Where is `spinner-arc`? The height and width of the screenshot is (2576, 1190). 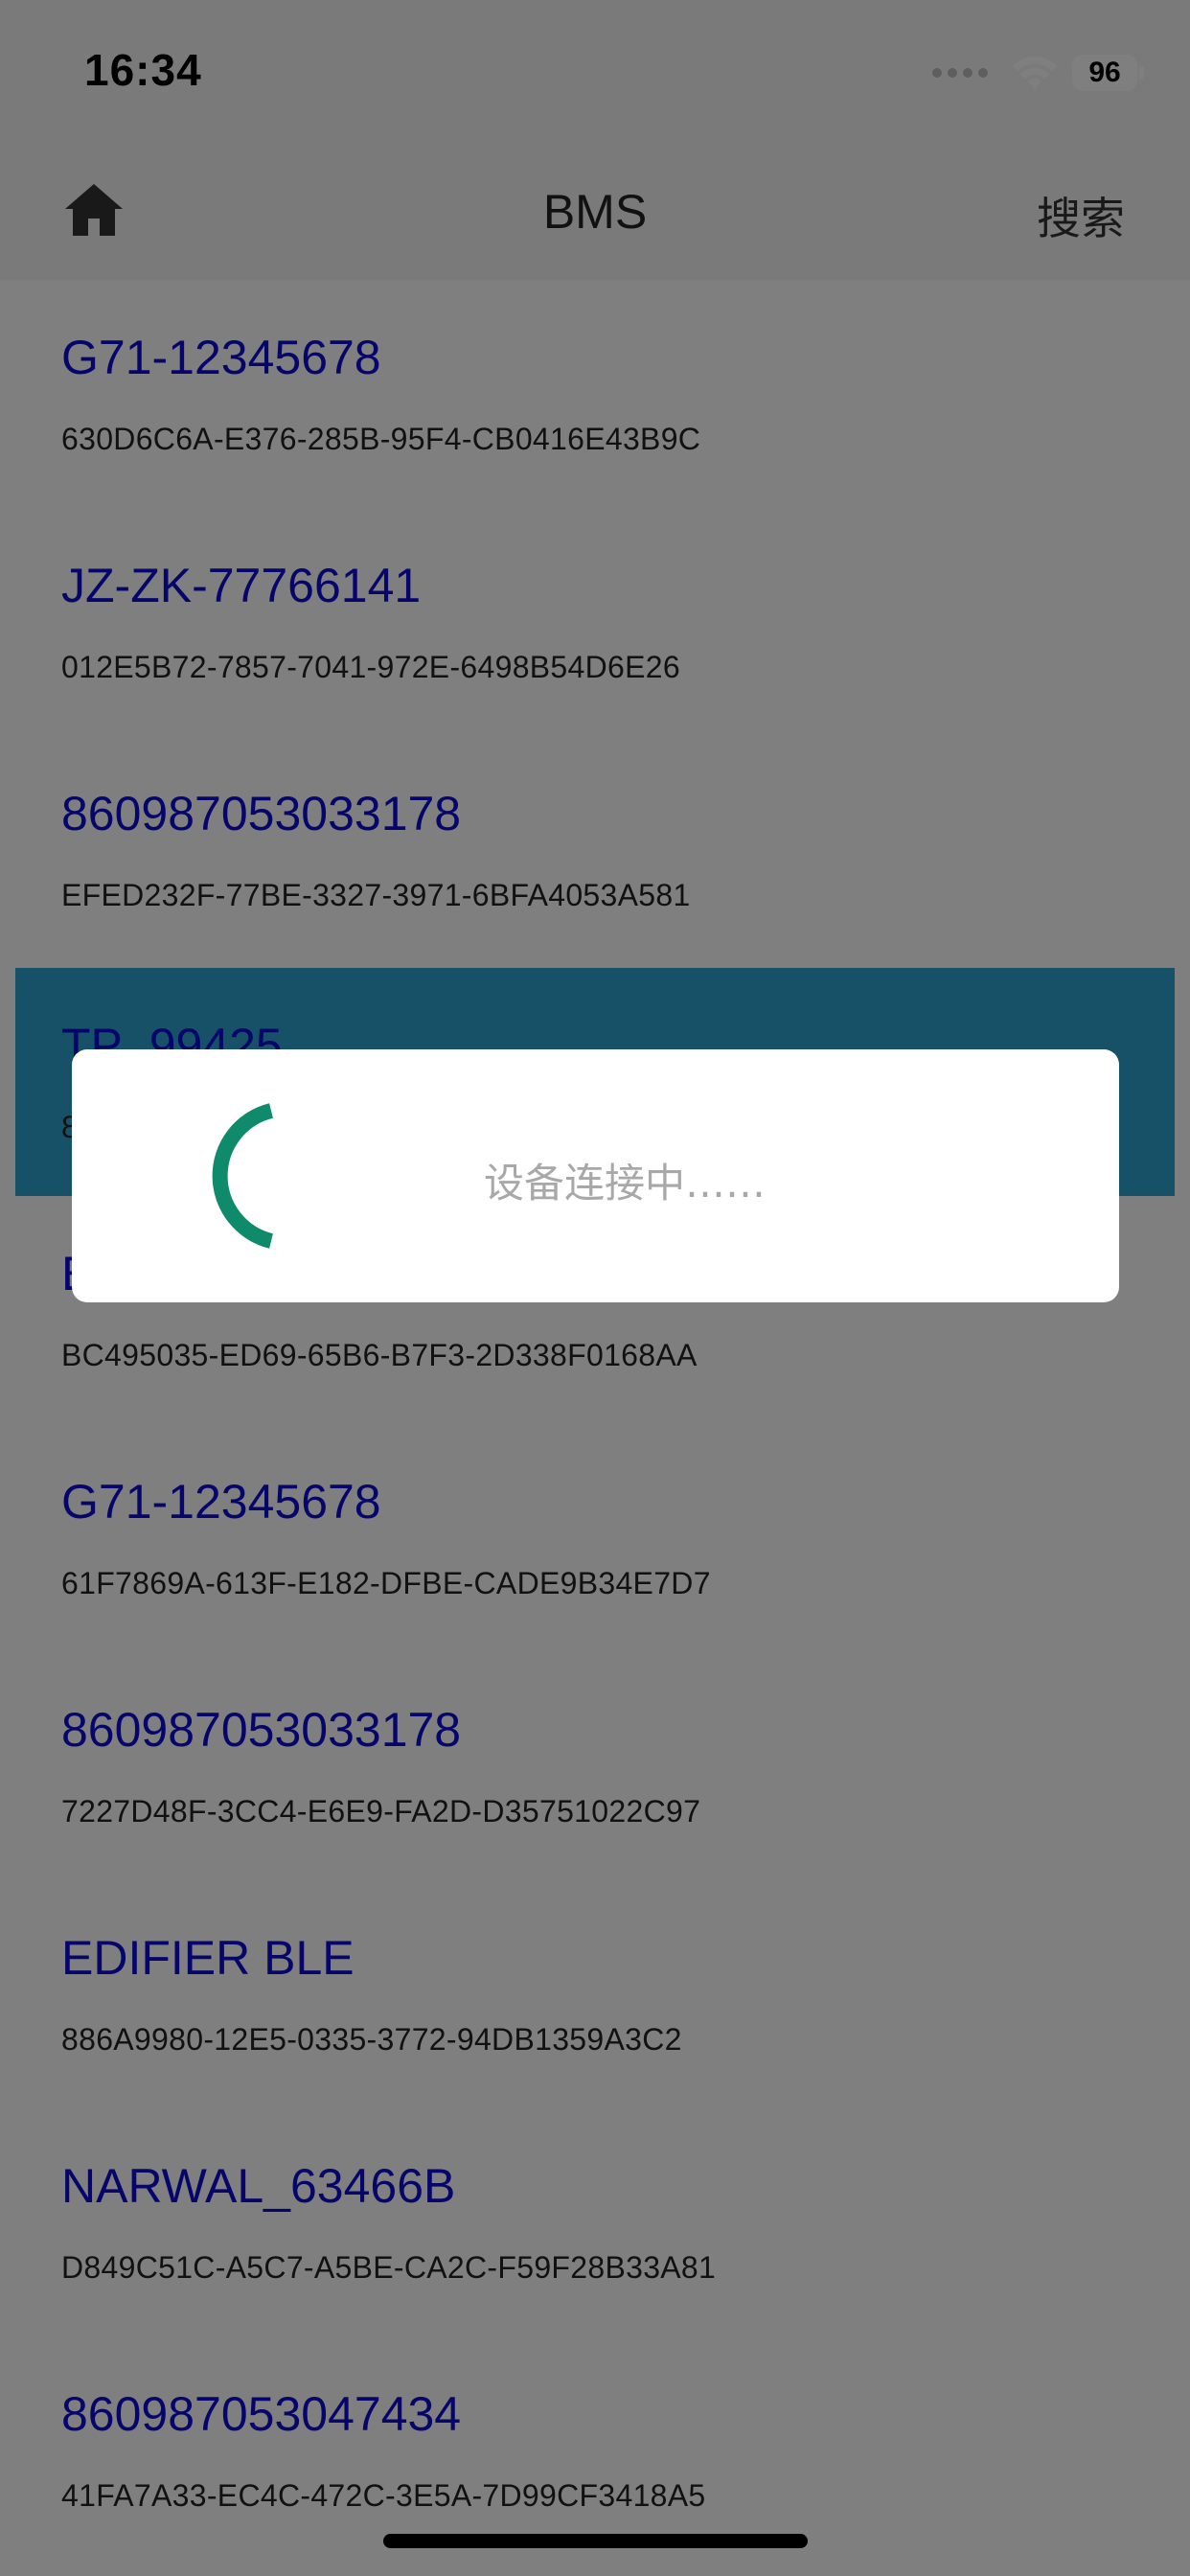
spinner-arc is located at coordinates (243, 1176).